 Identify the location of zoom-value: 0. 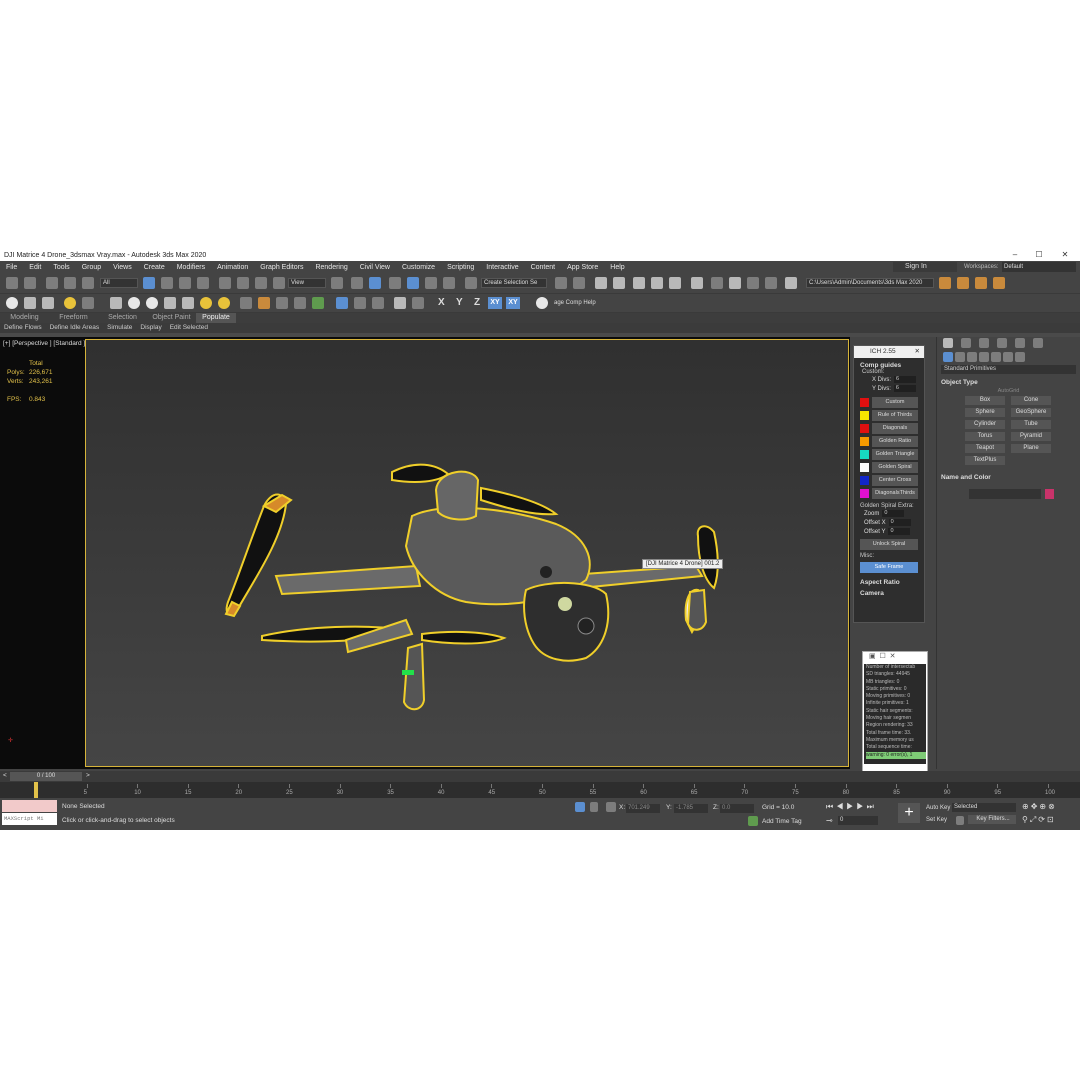
(893, 513).